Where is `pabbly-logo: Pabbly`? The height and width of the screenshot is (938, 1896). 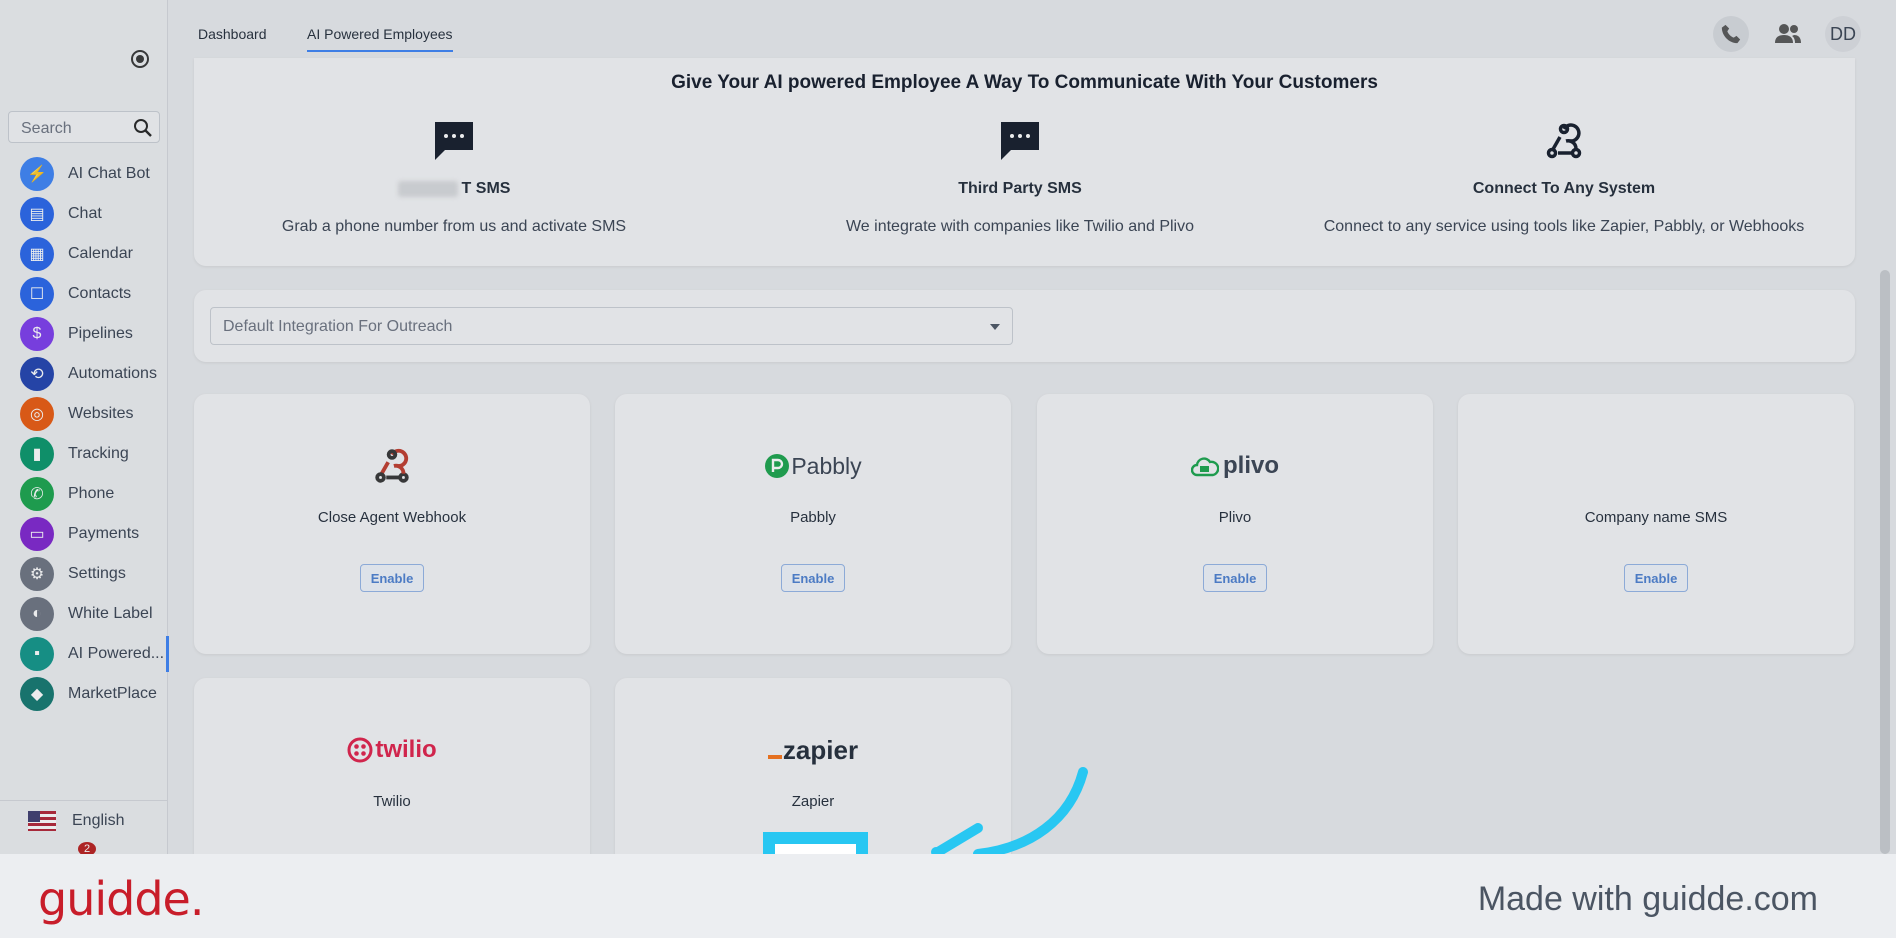
pabbly-logo: Pabbly is located at coordinates (813, 466).